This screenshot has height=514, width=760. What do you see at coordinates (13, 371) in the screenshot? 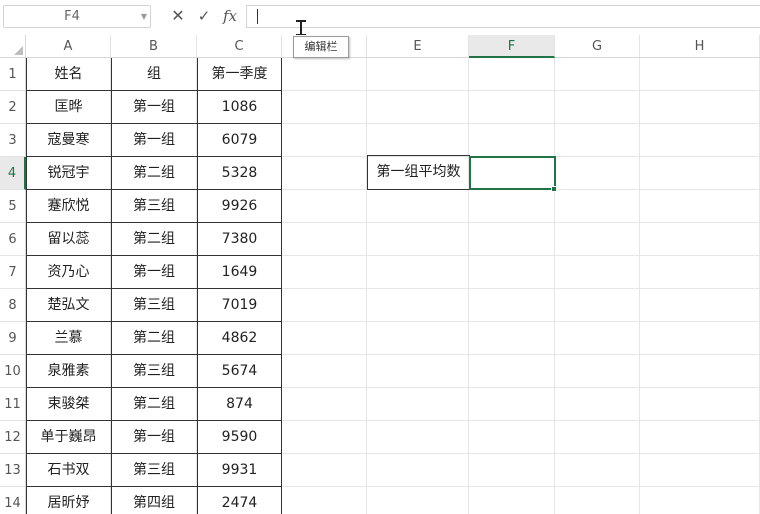
I see `row-header-10: 10` at bounding box center [13, 371].